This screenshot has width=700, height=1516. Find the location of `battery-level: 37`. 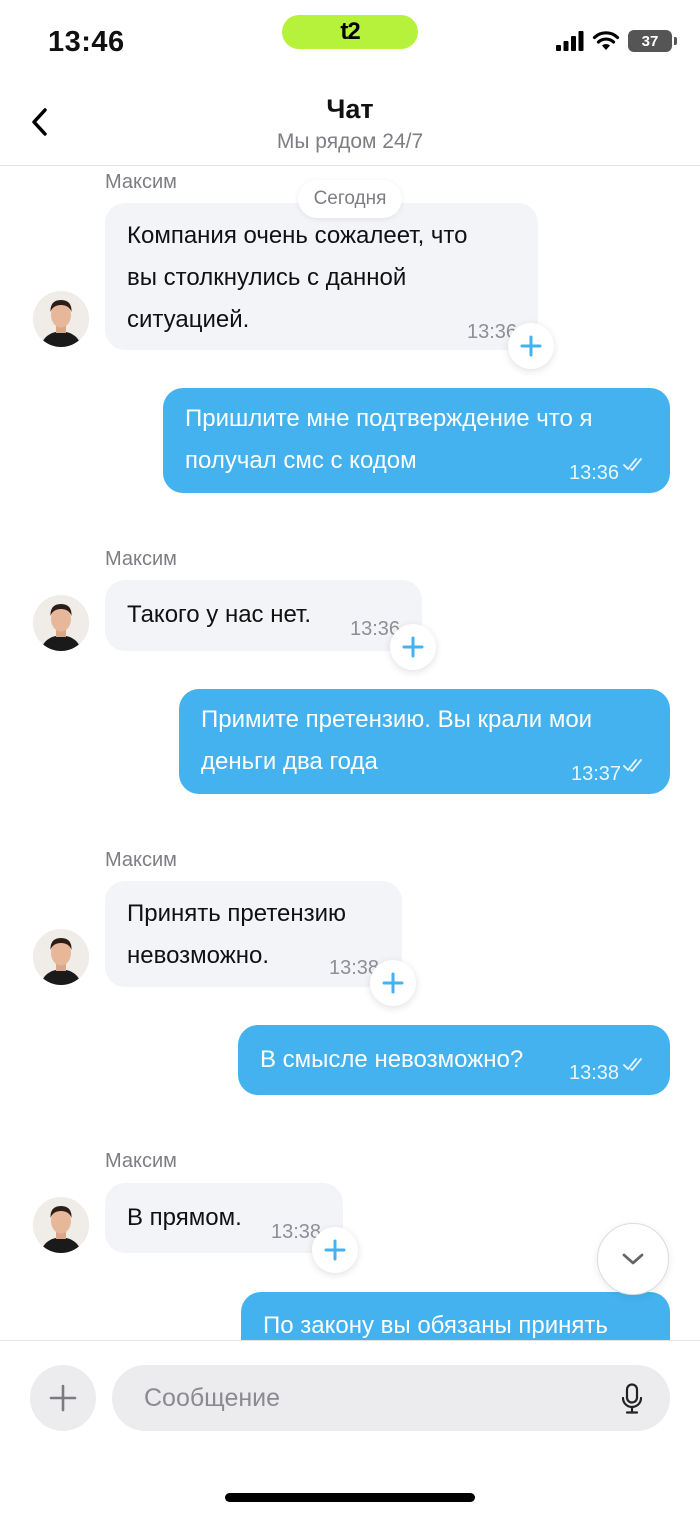

battery-level: 37 is located at coordinates (650, 41).